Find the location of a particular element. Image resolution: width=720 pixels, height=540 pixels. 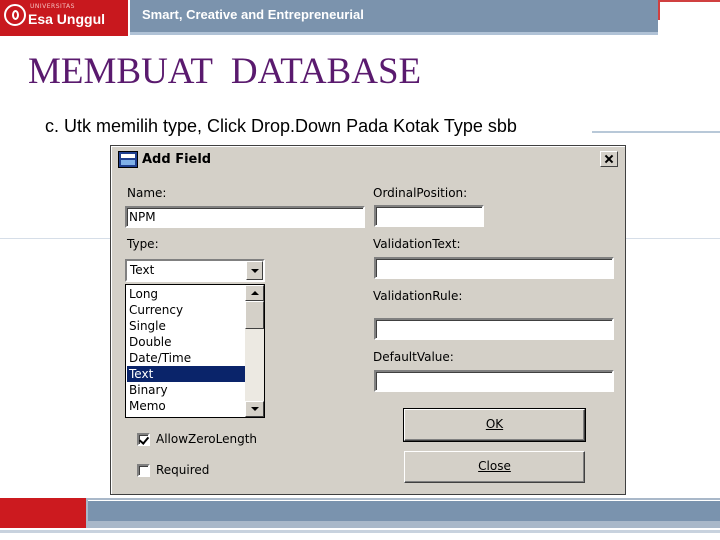

default-value-label: DefaultValue: is located at coordinates (413, 357).